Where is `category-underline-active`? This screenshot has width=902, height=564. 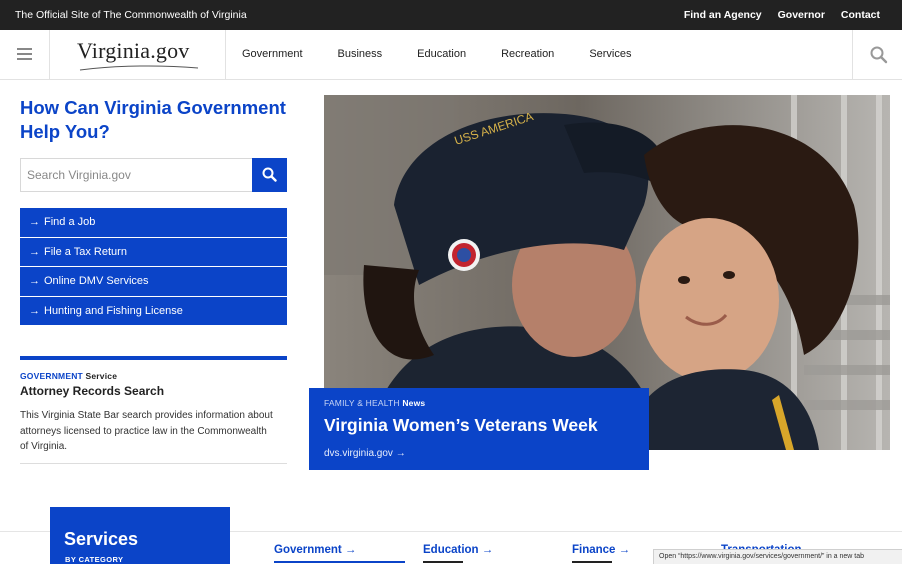
category-underline-active is located at coordinates (339, 562).